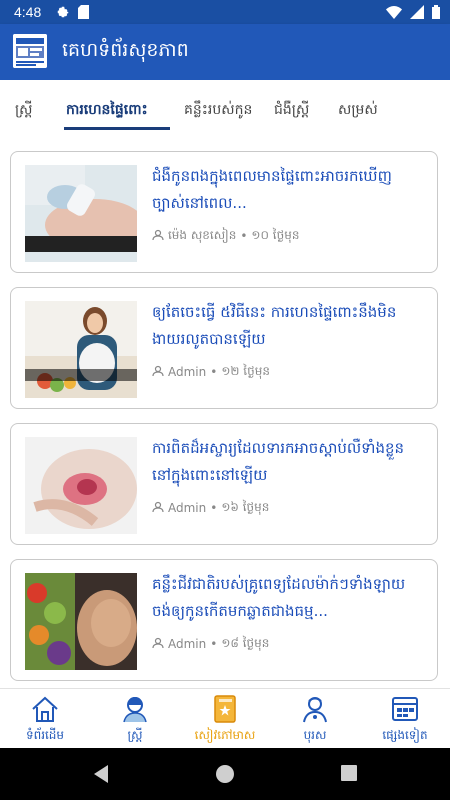 Image resolution: width=450 pixels, height=800 pixels. What do you see at coordinates (405, 709) in the screenshot?
I see `grid-icon` at bounding box center [405, 709].